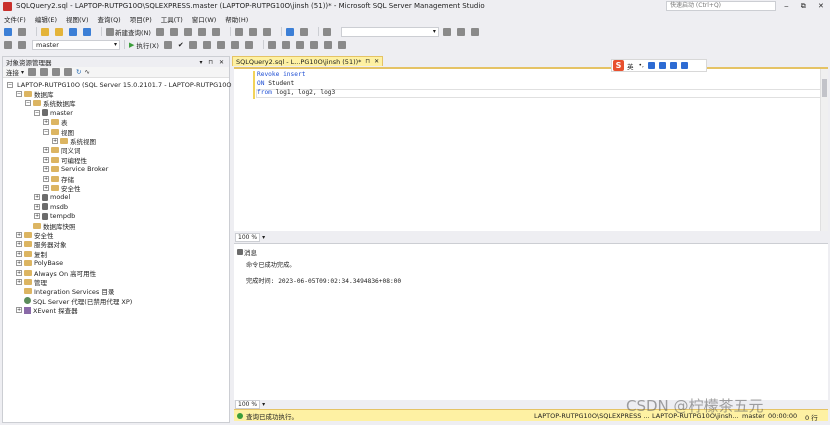  Describe the element at coordinates (141, 19) in the screenshot. I see `menu-project: 项目(P)` at that location.